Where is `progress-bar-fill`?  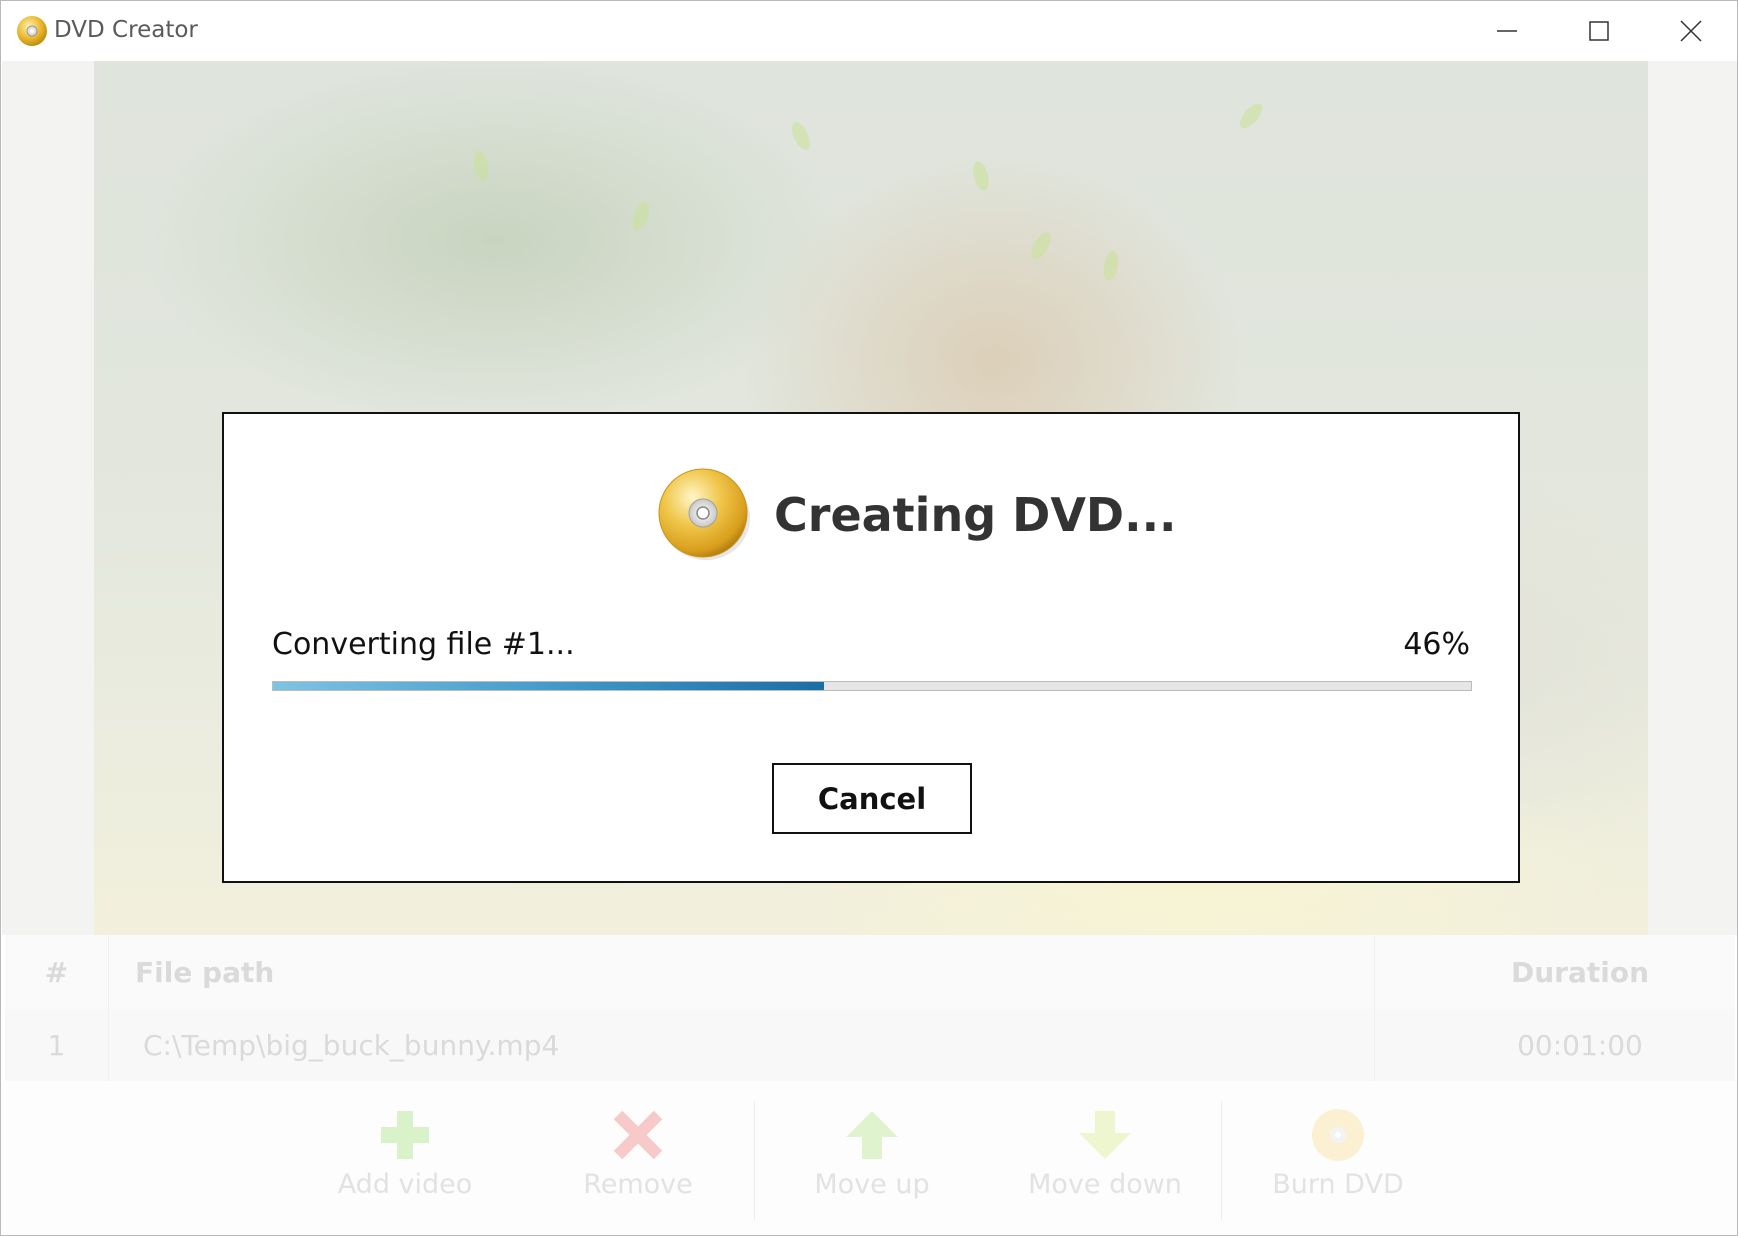
progress-bar-fill is located at coordinates (549, 686).